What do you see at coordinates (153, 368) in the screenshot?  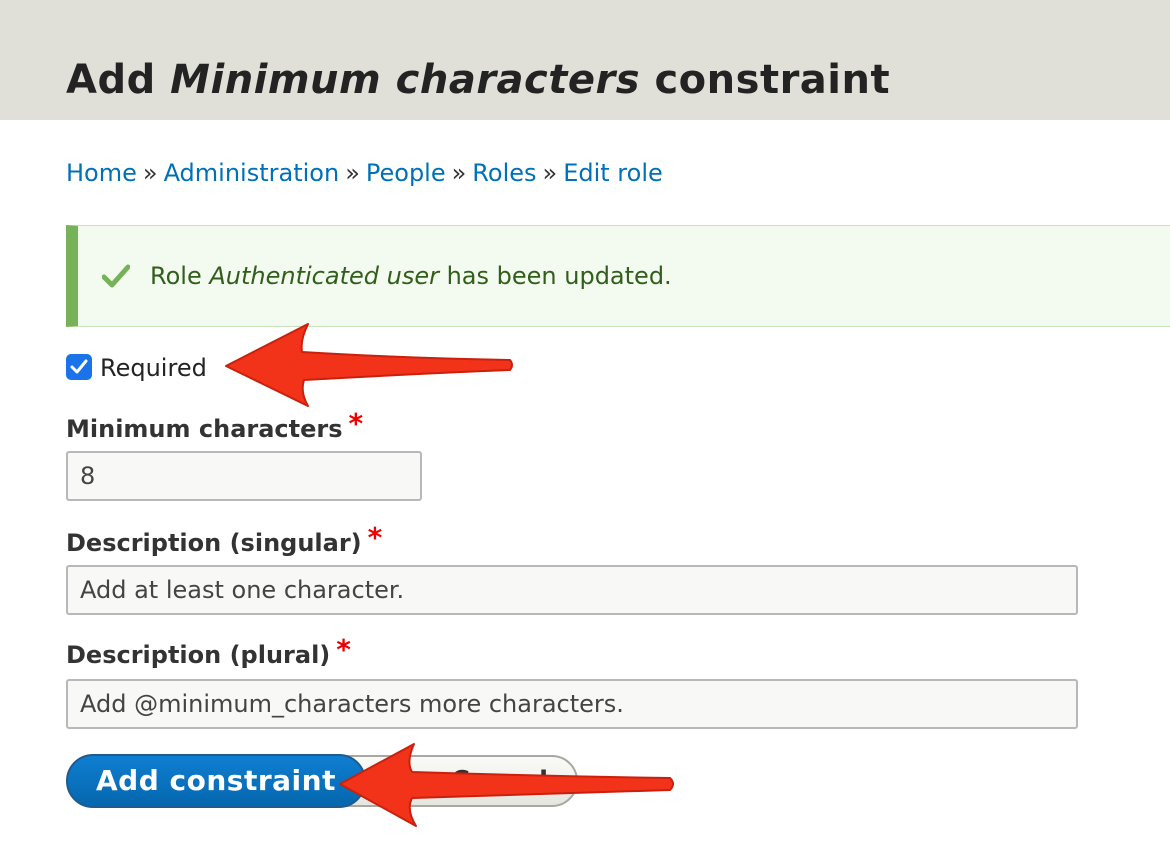 I see `required-checkbox-label: Required` at bounding box center [153, 368].